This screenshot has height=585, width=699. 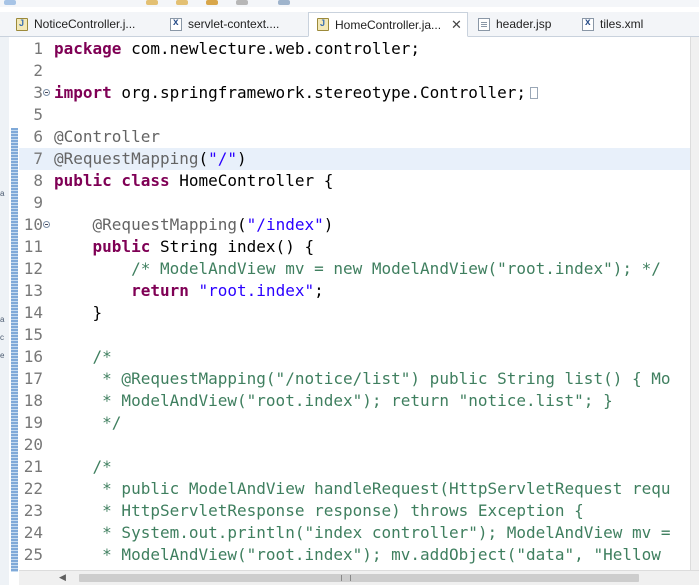 I want to click on line-number: 8, so click(x=38, y=180).